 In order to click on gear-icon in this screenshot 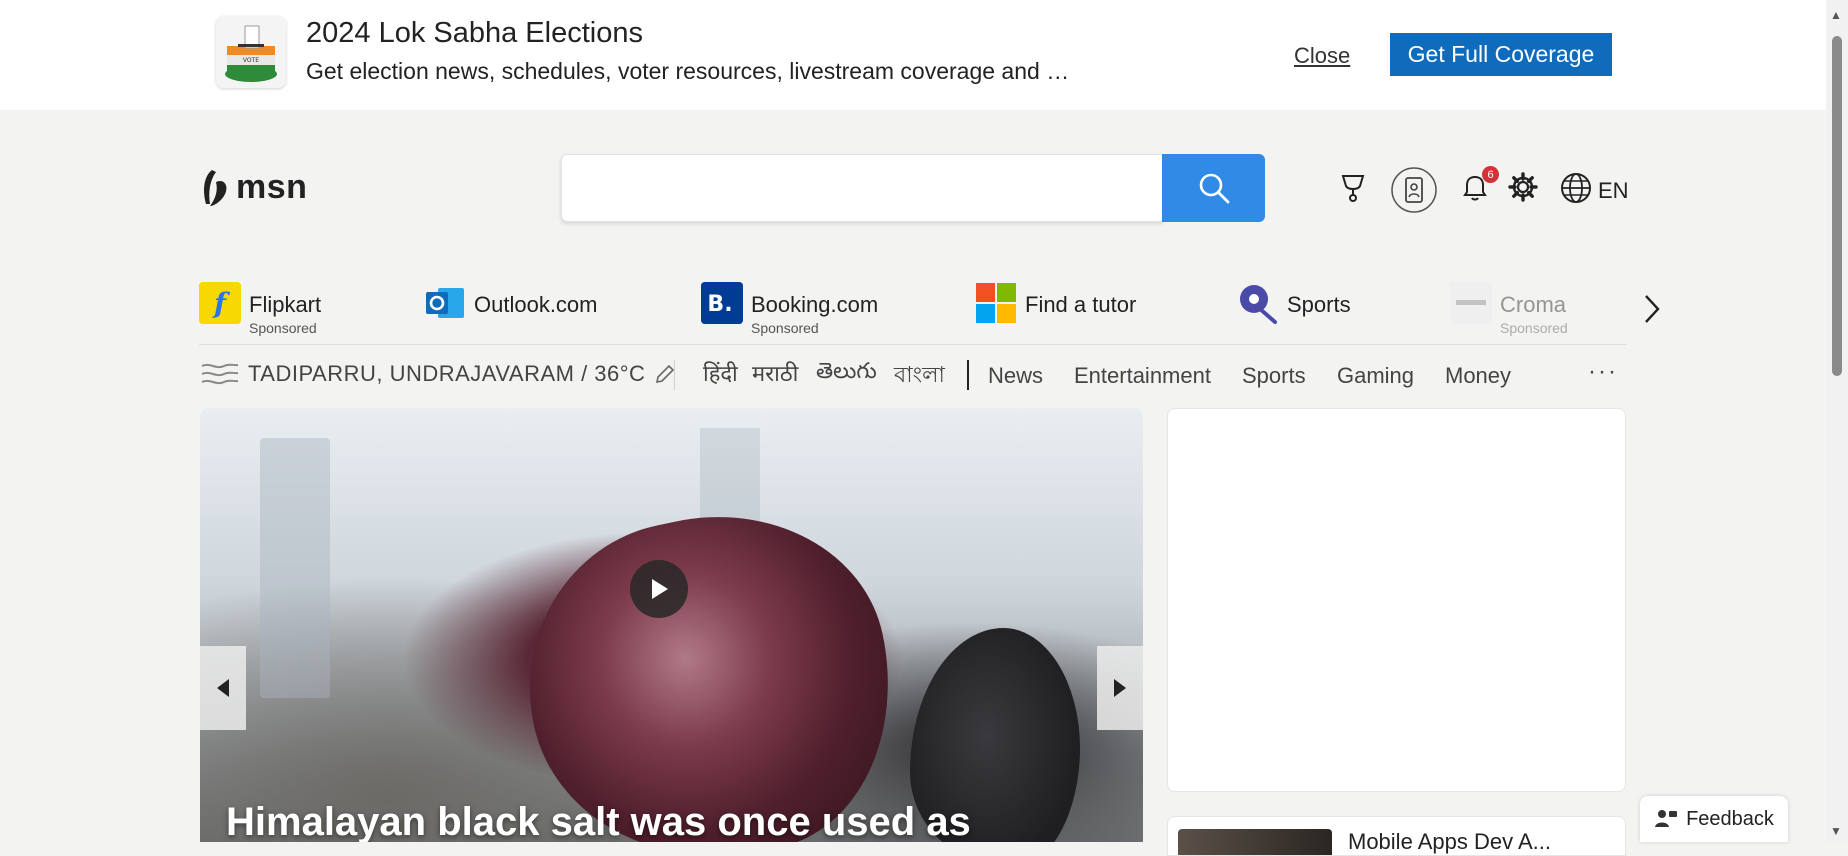, I will do `click(1523, 187)`.